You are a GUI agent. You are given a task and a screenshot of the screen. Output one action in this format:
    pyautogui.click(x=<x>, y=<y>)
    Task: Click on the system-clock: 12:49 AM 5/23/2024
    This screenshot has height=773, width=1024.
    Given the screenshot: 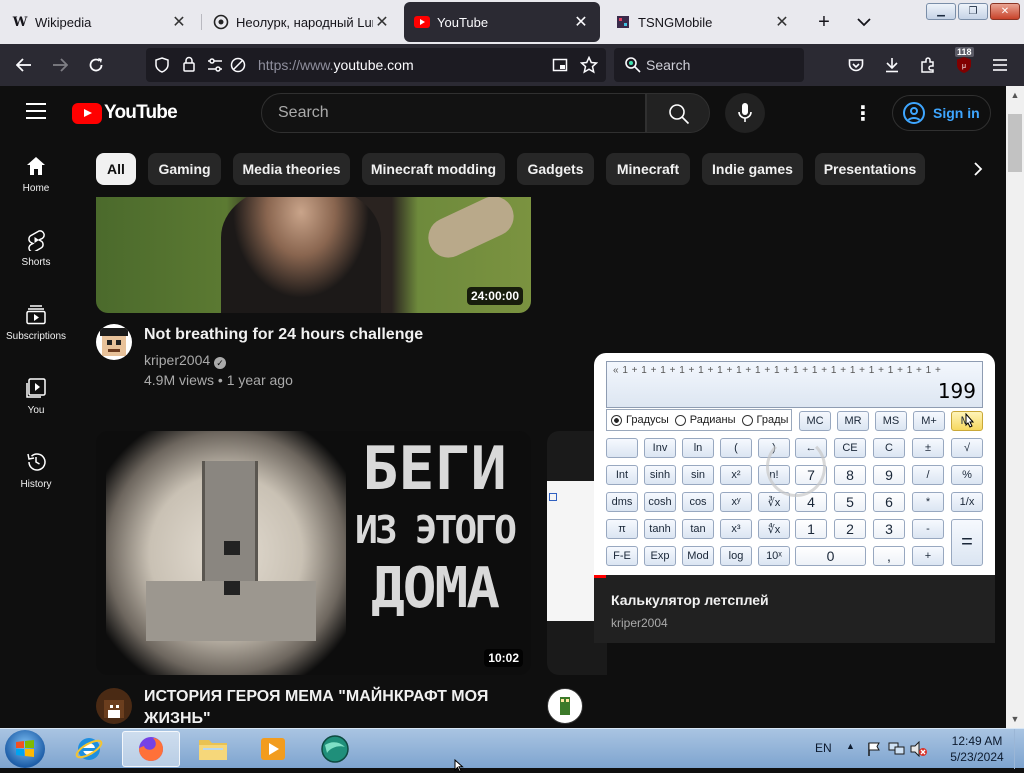 What is the action you would take?
    pyautogui.click(x=977, y=749)
    